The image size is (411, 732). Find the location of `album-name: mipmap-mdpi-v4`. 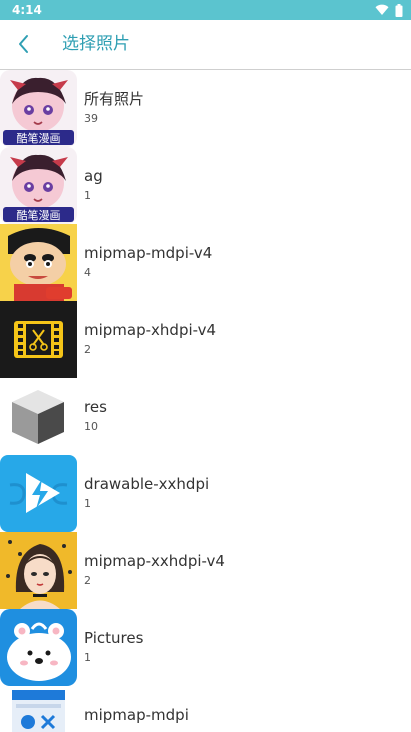

album-name: mipmap-mdpi-v4 is located at coordinates (148, 253).